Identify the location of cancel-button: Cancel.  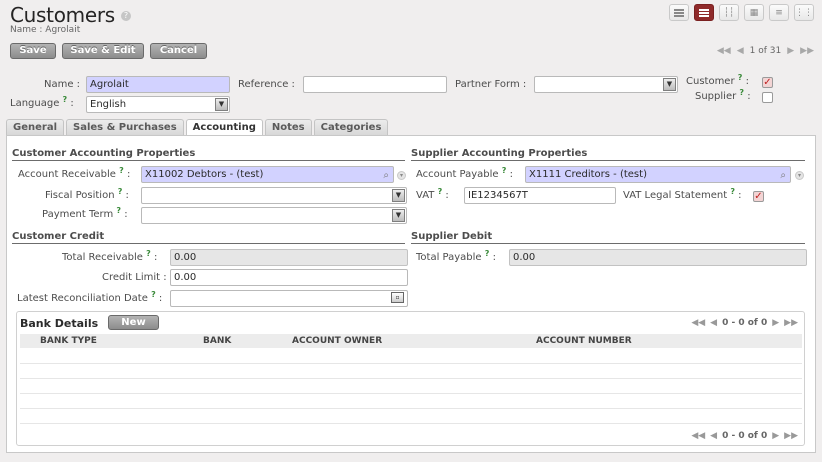
(178, 51).